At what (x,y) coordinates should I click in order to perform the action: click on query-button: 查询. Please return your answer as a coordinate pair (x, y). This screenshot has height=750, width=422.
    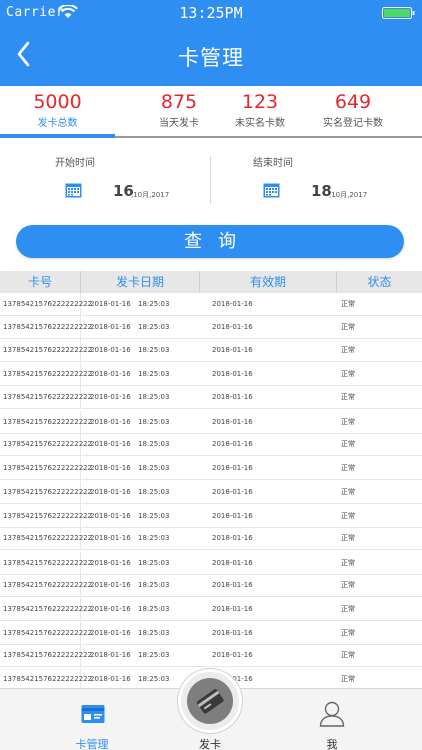
    Looking at the image, I should click on (210, 241).